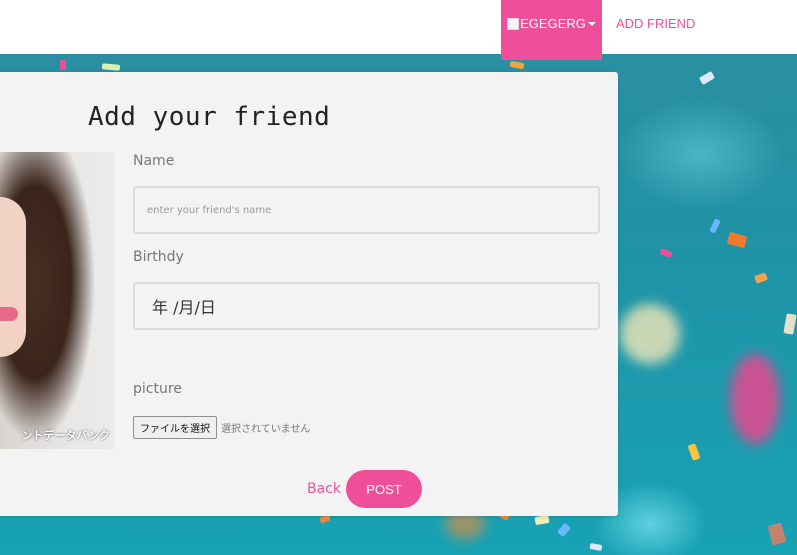 This screenshot has width=797, height=555. I want to click on photo-lips, so click(9, 314).